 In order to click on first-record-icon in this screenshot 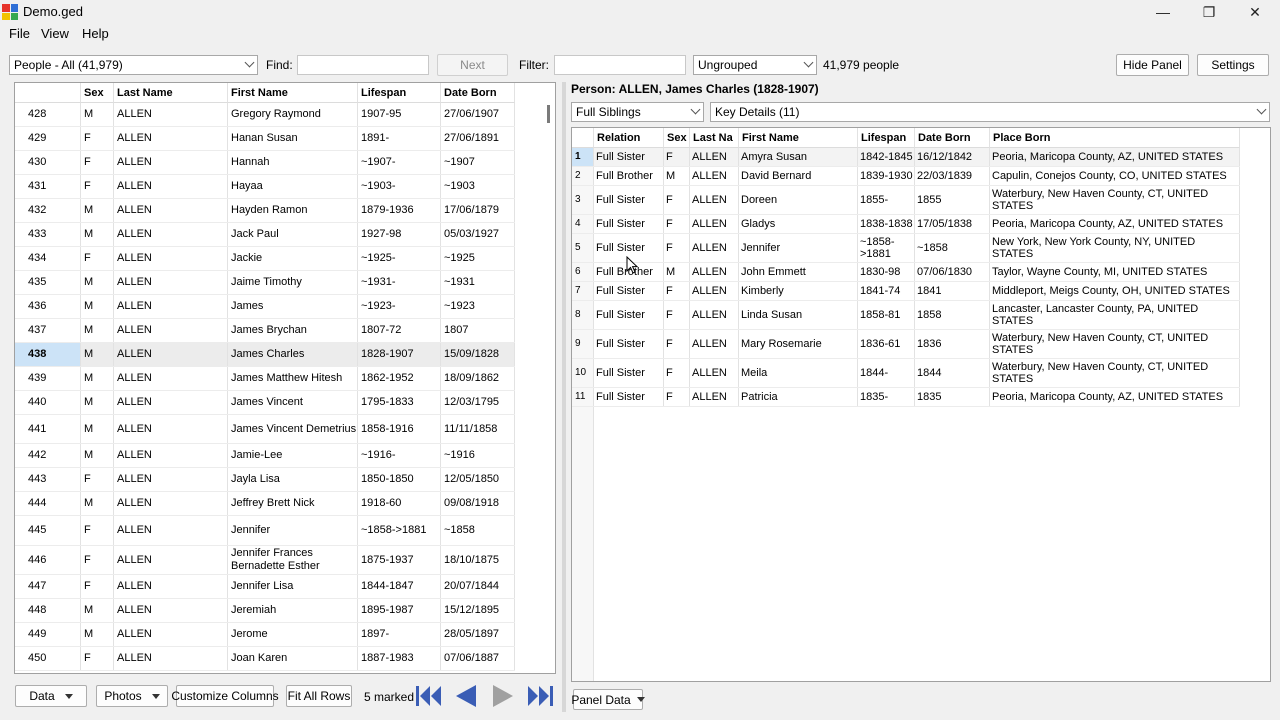, I will do `click(429, 696)`.